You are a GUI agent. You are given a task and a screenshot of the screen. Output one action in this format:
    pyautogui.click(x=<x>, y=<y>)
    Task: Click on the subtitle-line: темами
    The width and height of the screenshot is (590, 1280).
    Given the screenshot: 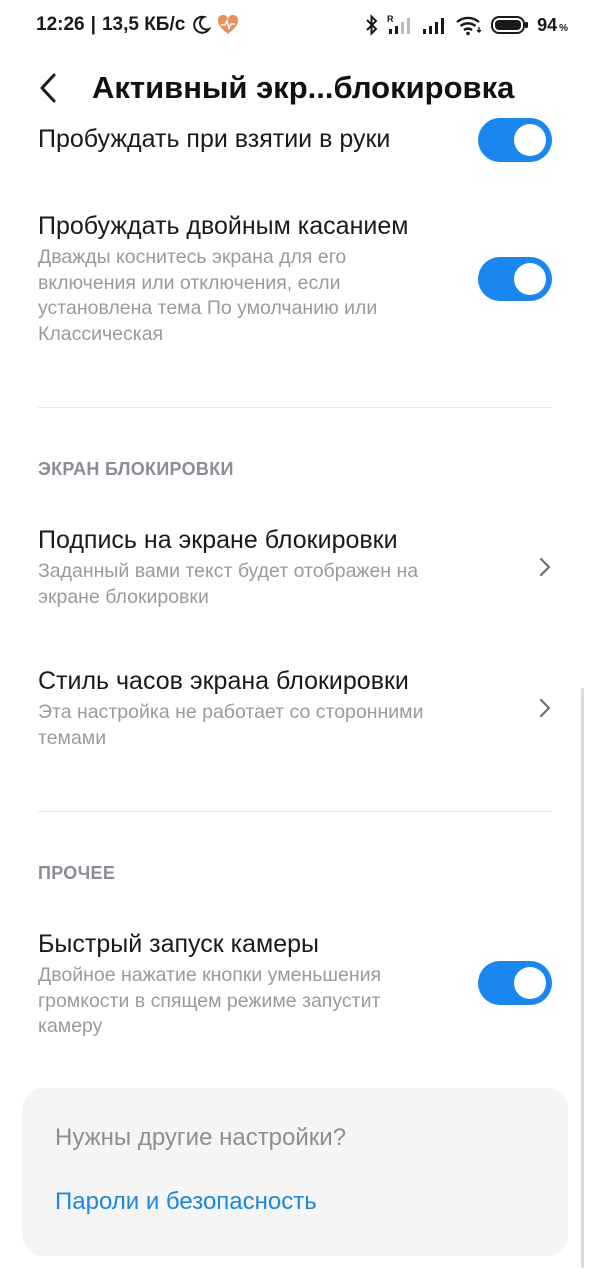 What is the action you would take?
    pyautogui.click(x=72, y=737)
    